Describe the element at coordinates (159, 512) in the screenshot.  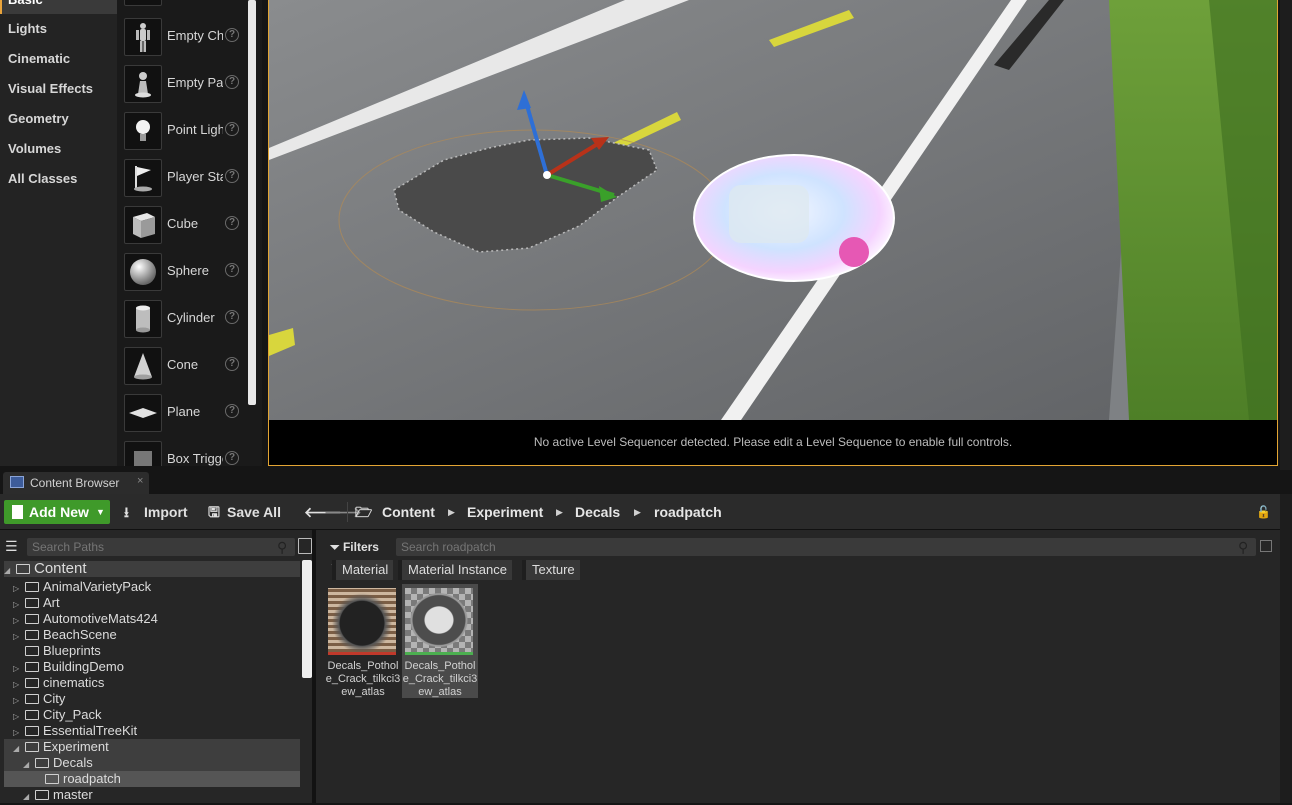
I see `import-button: ⭳ Import` at that location.